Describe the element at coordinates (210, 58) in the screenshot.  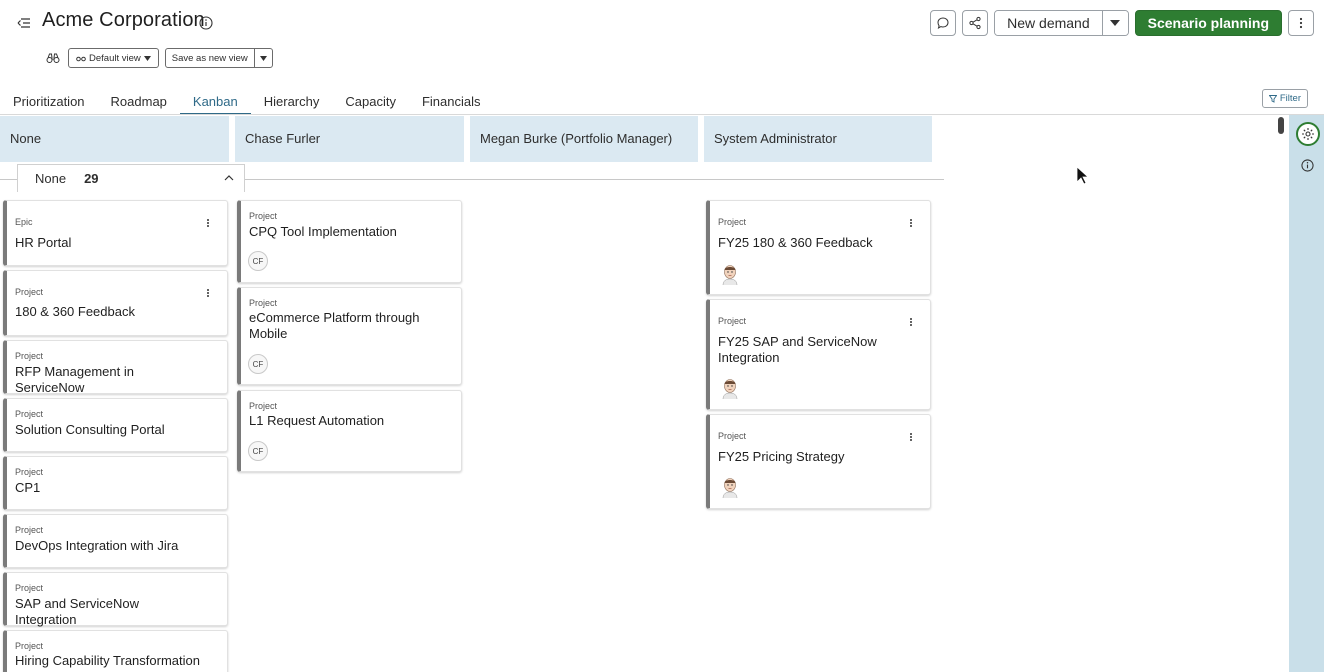
I see `save-as-new-view-button: Save as new view` at that location.